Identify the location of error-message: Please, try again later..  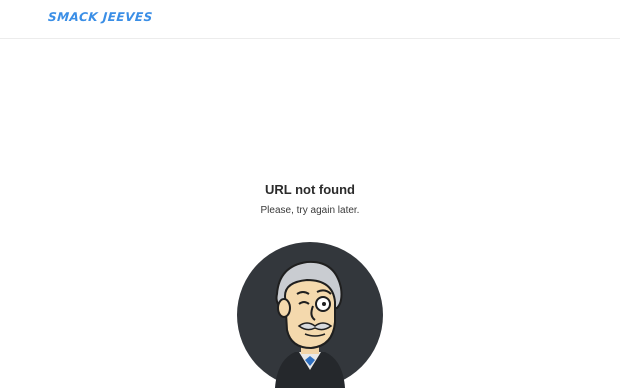
(310, 210).